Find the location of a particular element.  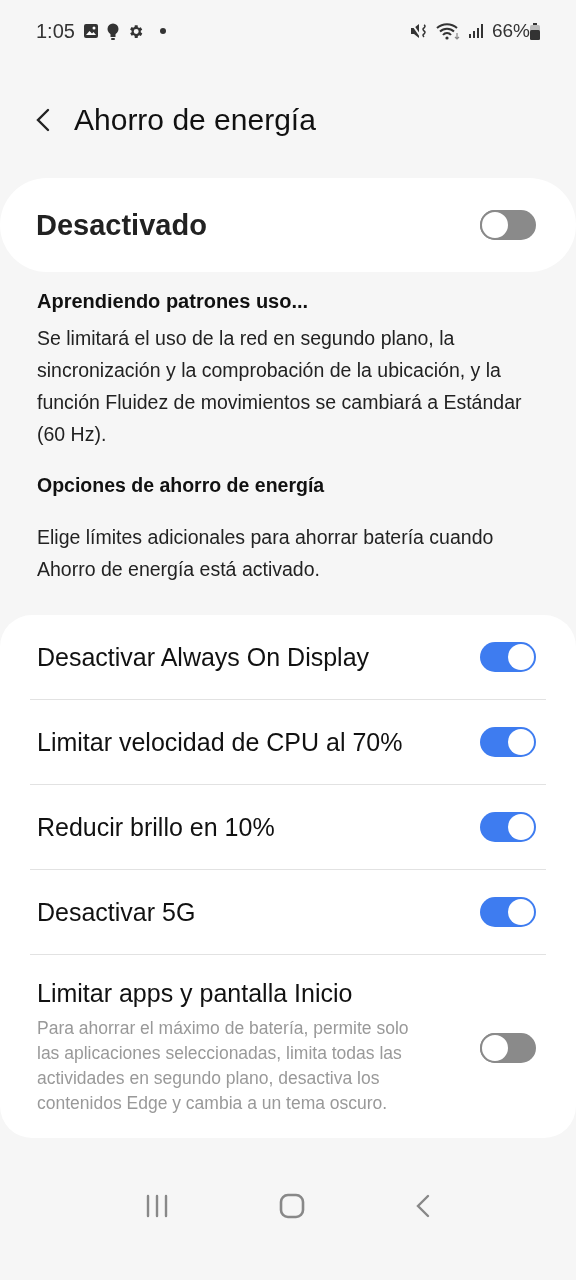

home-icon is located at coordinates (292, 1206).